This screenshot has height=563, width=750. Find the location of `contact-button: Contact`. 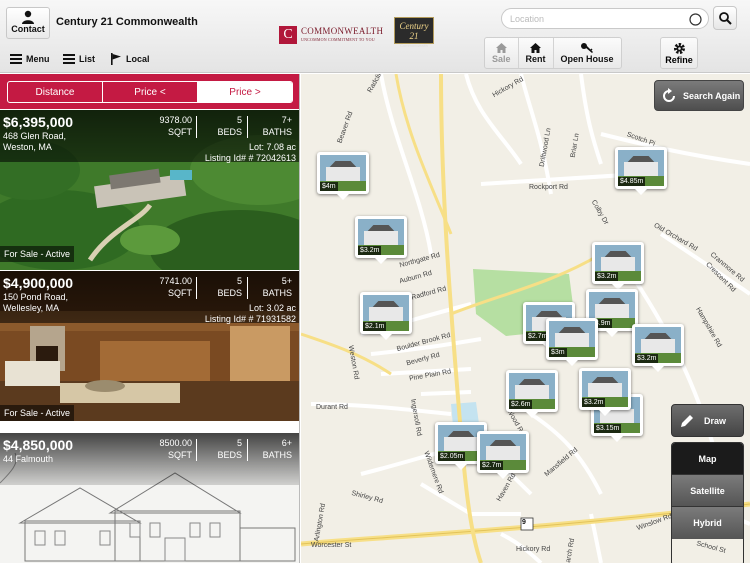

contact-button: Contact is located at coordinates (28, 23).